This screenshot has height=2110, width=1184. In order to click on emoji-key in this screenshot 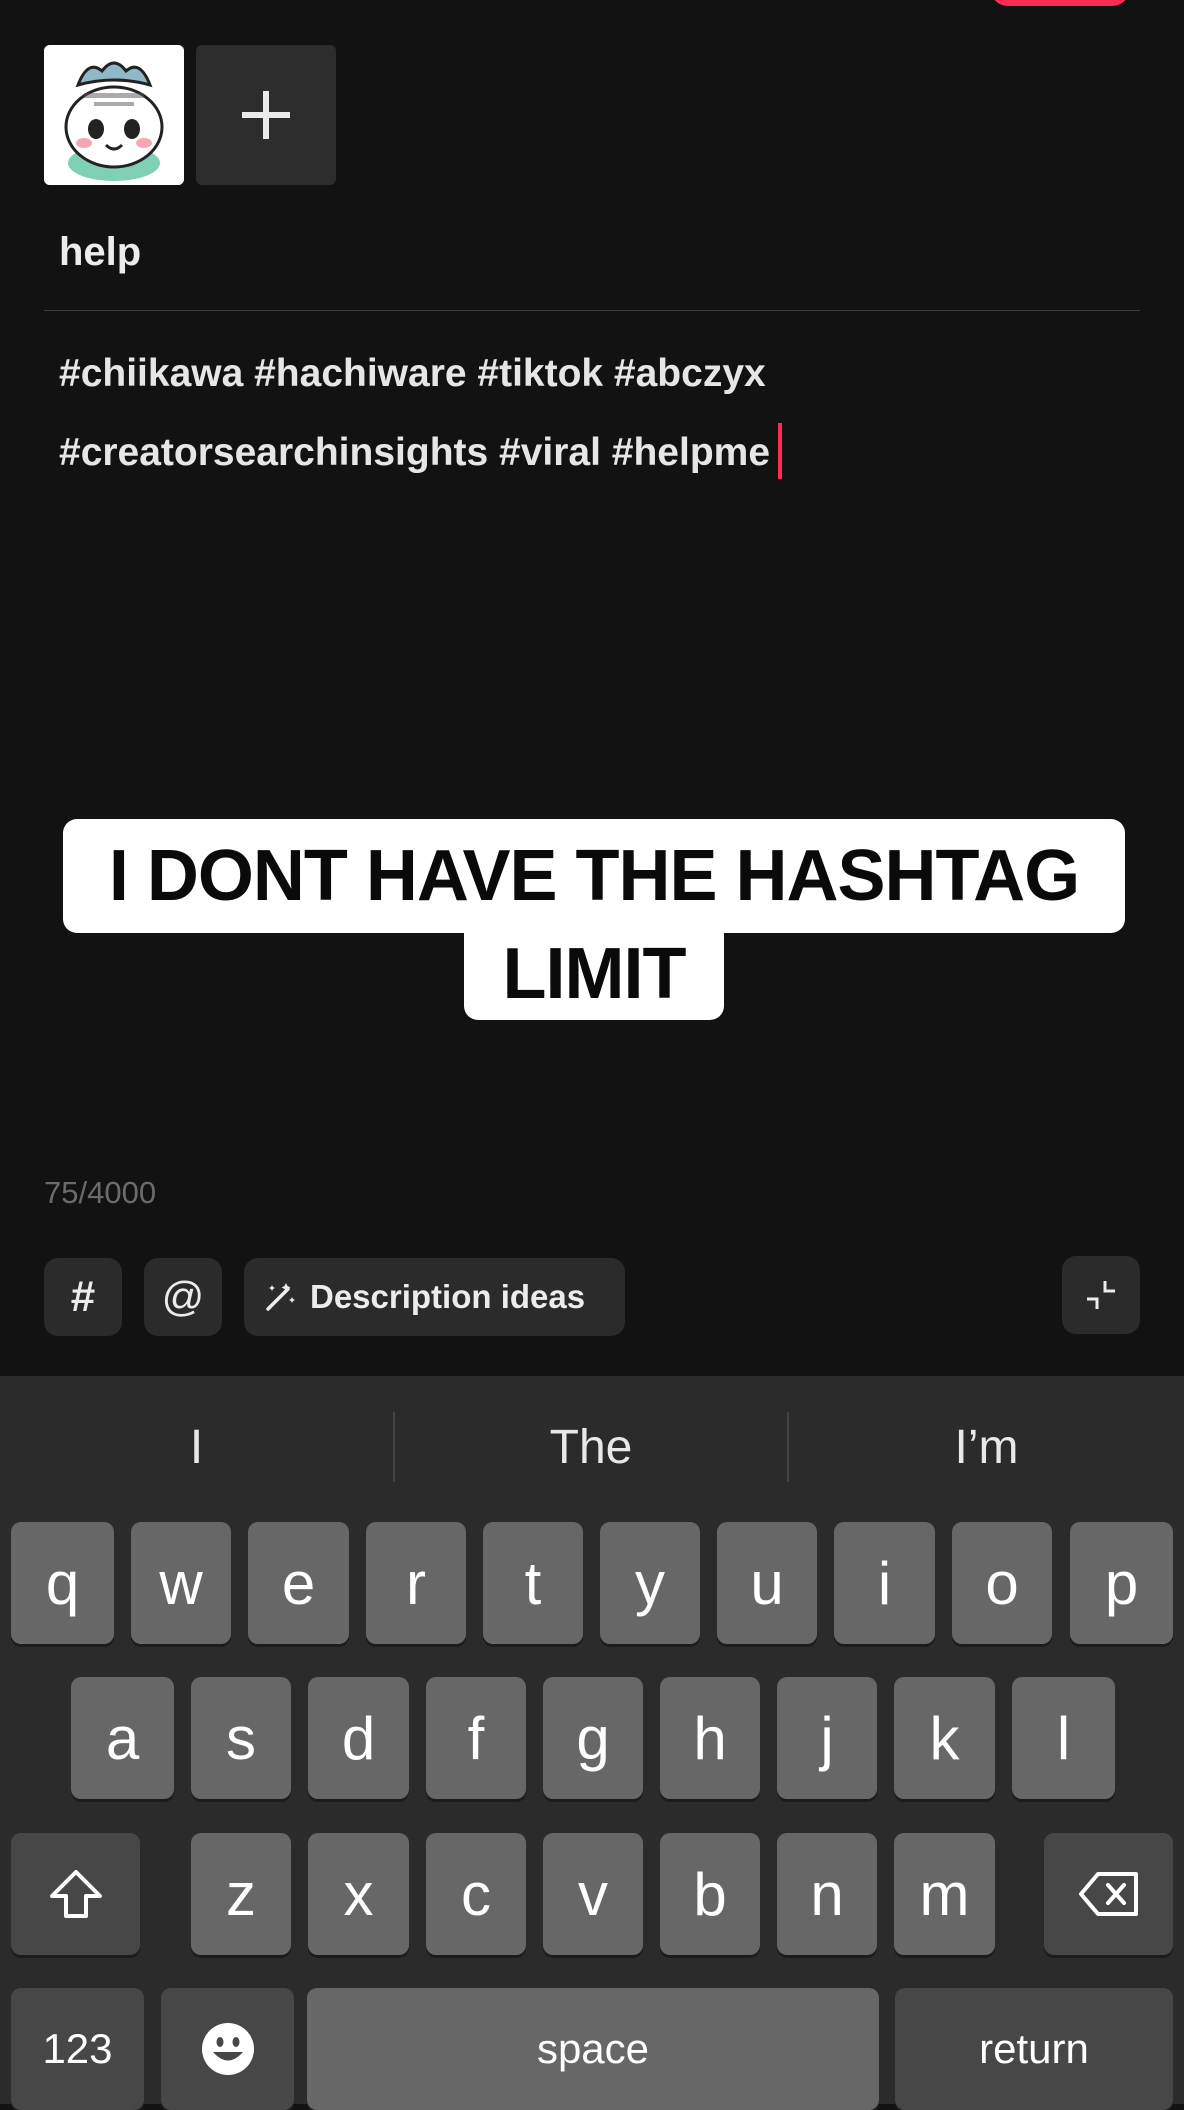, I will do `click(227, 2049)`.